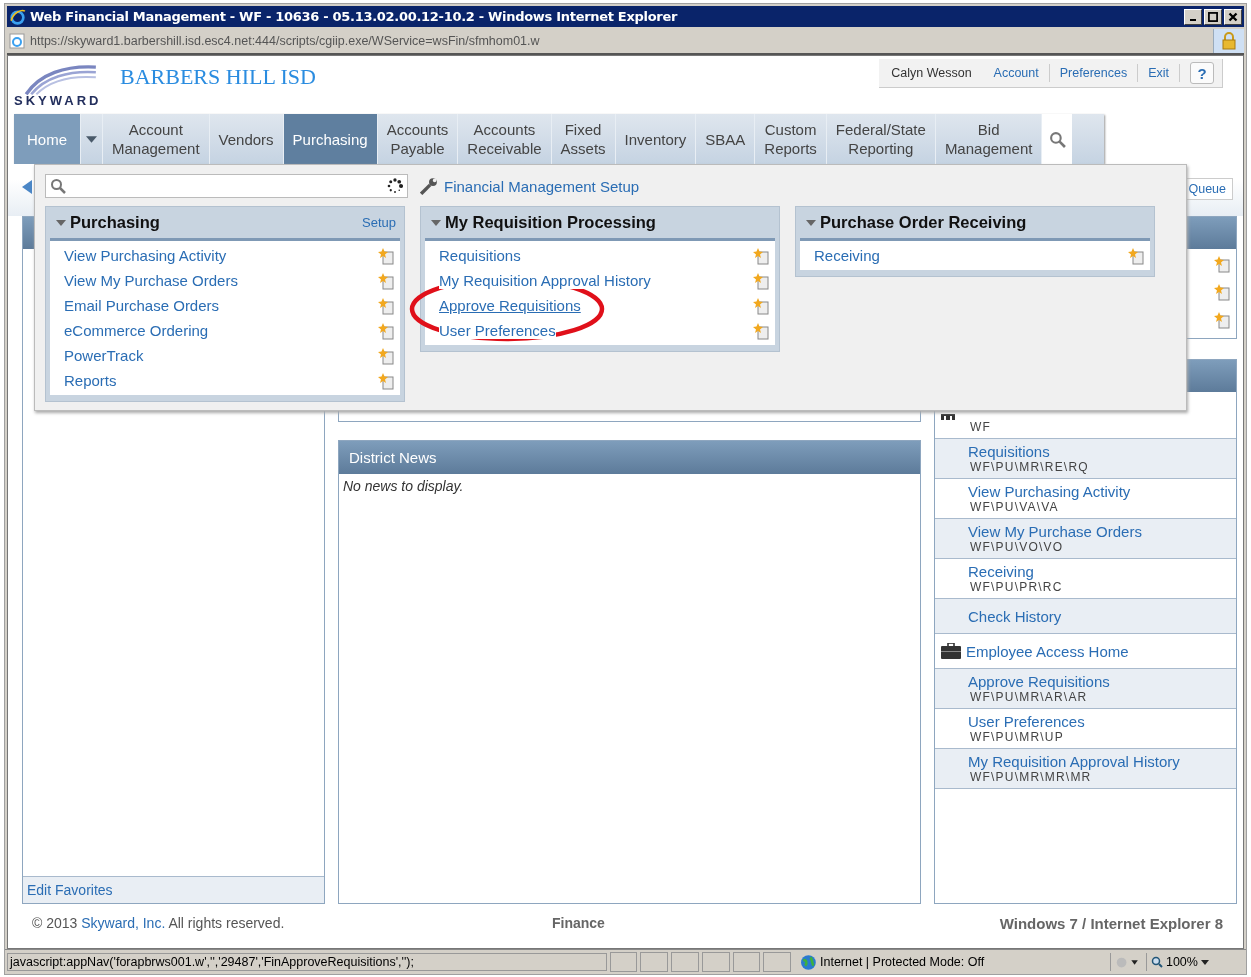  Describe the element at coordinates (218, 77) in the screenshot. I see `district-name: BARBERS HILL ISD` at that location.